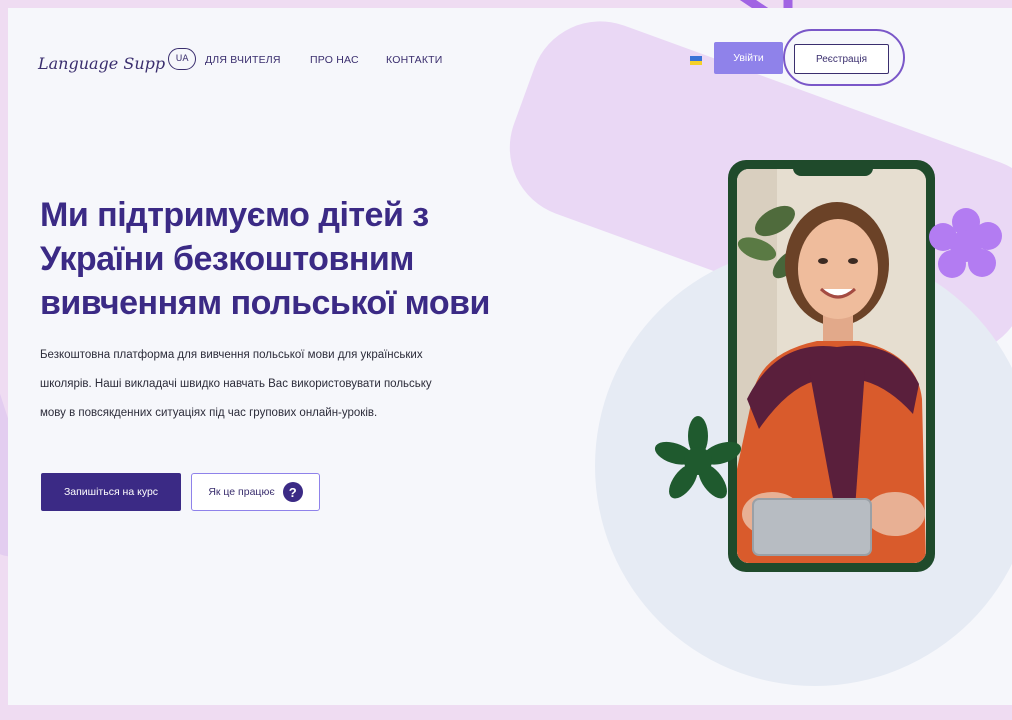  What do you see at coordinates (111, 492) in the screenshot?
I see `enroll-course-button: Запишіться на курс` at bounding box center [111, 492].